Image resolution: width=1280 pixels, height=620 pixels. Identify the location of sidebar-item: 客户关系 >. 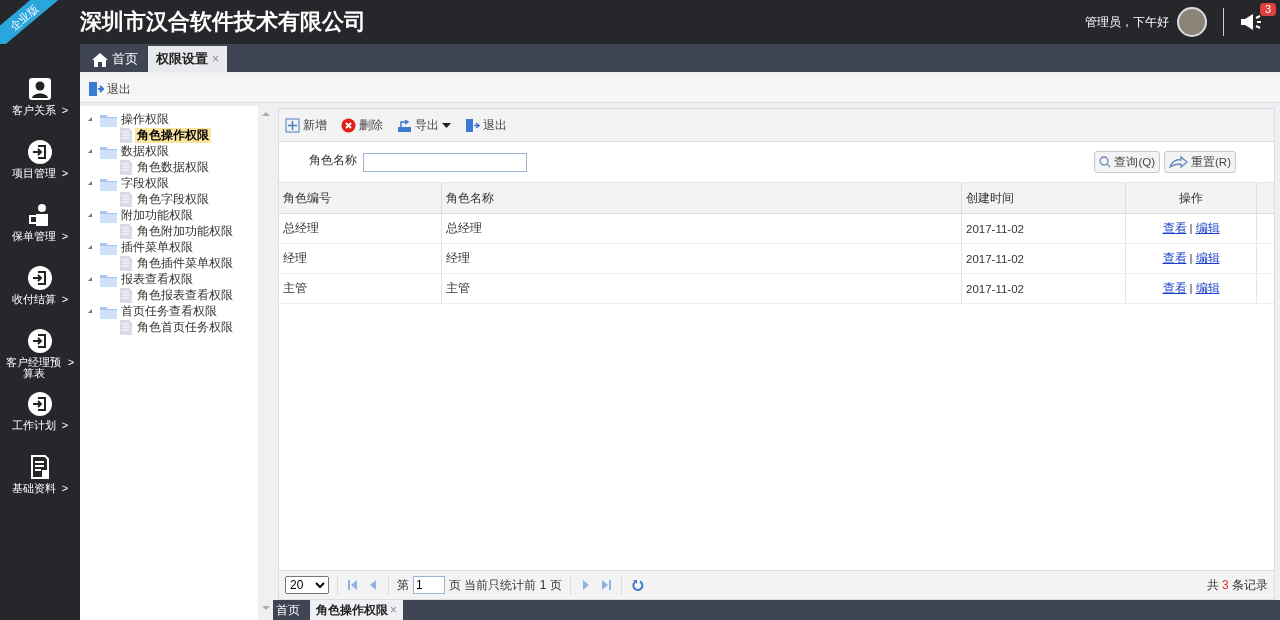
(40, 105).